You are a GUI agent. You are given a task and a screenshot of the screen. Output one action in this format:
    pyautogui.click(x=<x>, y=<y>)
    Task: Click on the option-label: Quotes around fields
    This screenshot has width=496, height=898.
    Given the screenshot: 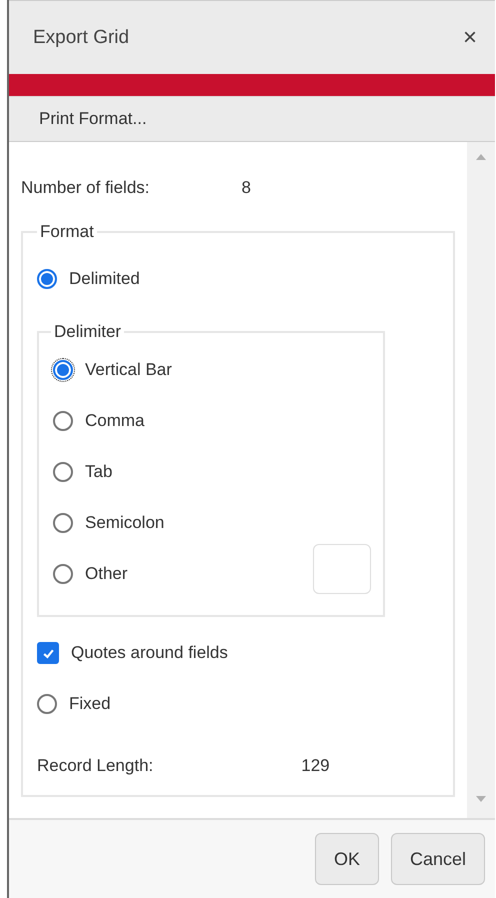 What is the action you would take?
    pyautogui.click(x=149, y=653)
    